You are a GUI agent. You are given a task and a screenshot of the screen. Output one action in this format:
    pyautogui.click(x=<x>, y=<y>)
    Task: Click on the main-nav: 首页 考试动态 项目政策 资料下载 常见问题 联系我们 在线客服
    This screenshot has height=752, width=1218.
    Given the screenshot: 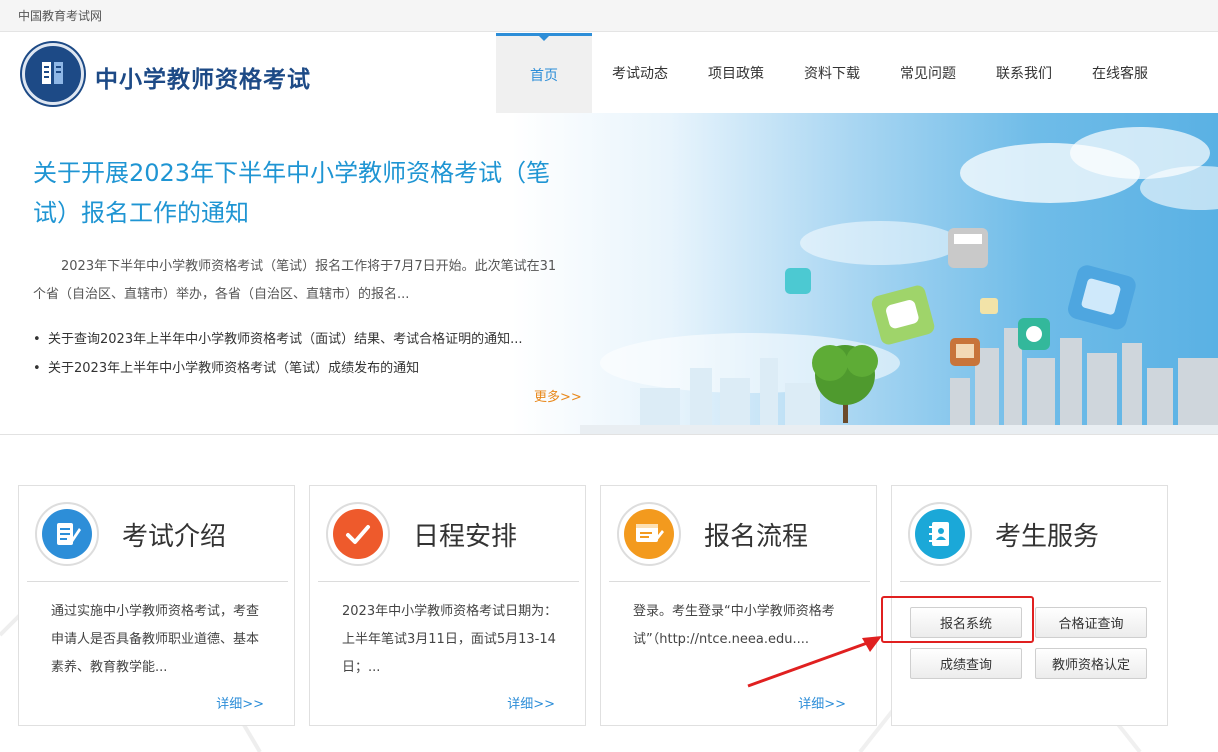 What is the action you would take?
    pyautogui.click(x=832, y=73)
    